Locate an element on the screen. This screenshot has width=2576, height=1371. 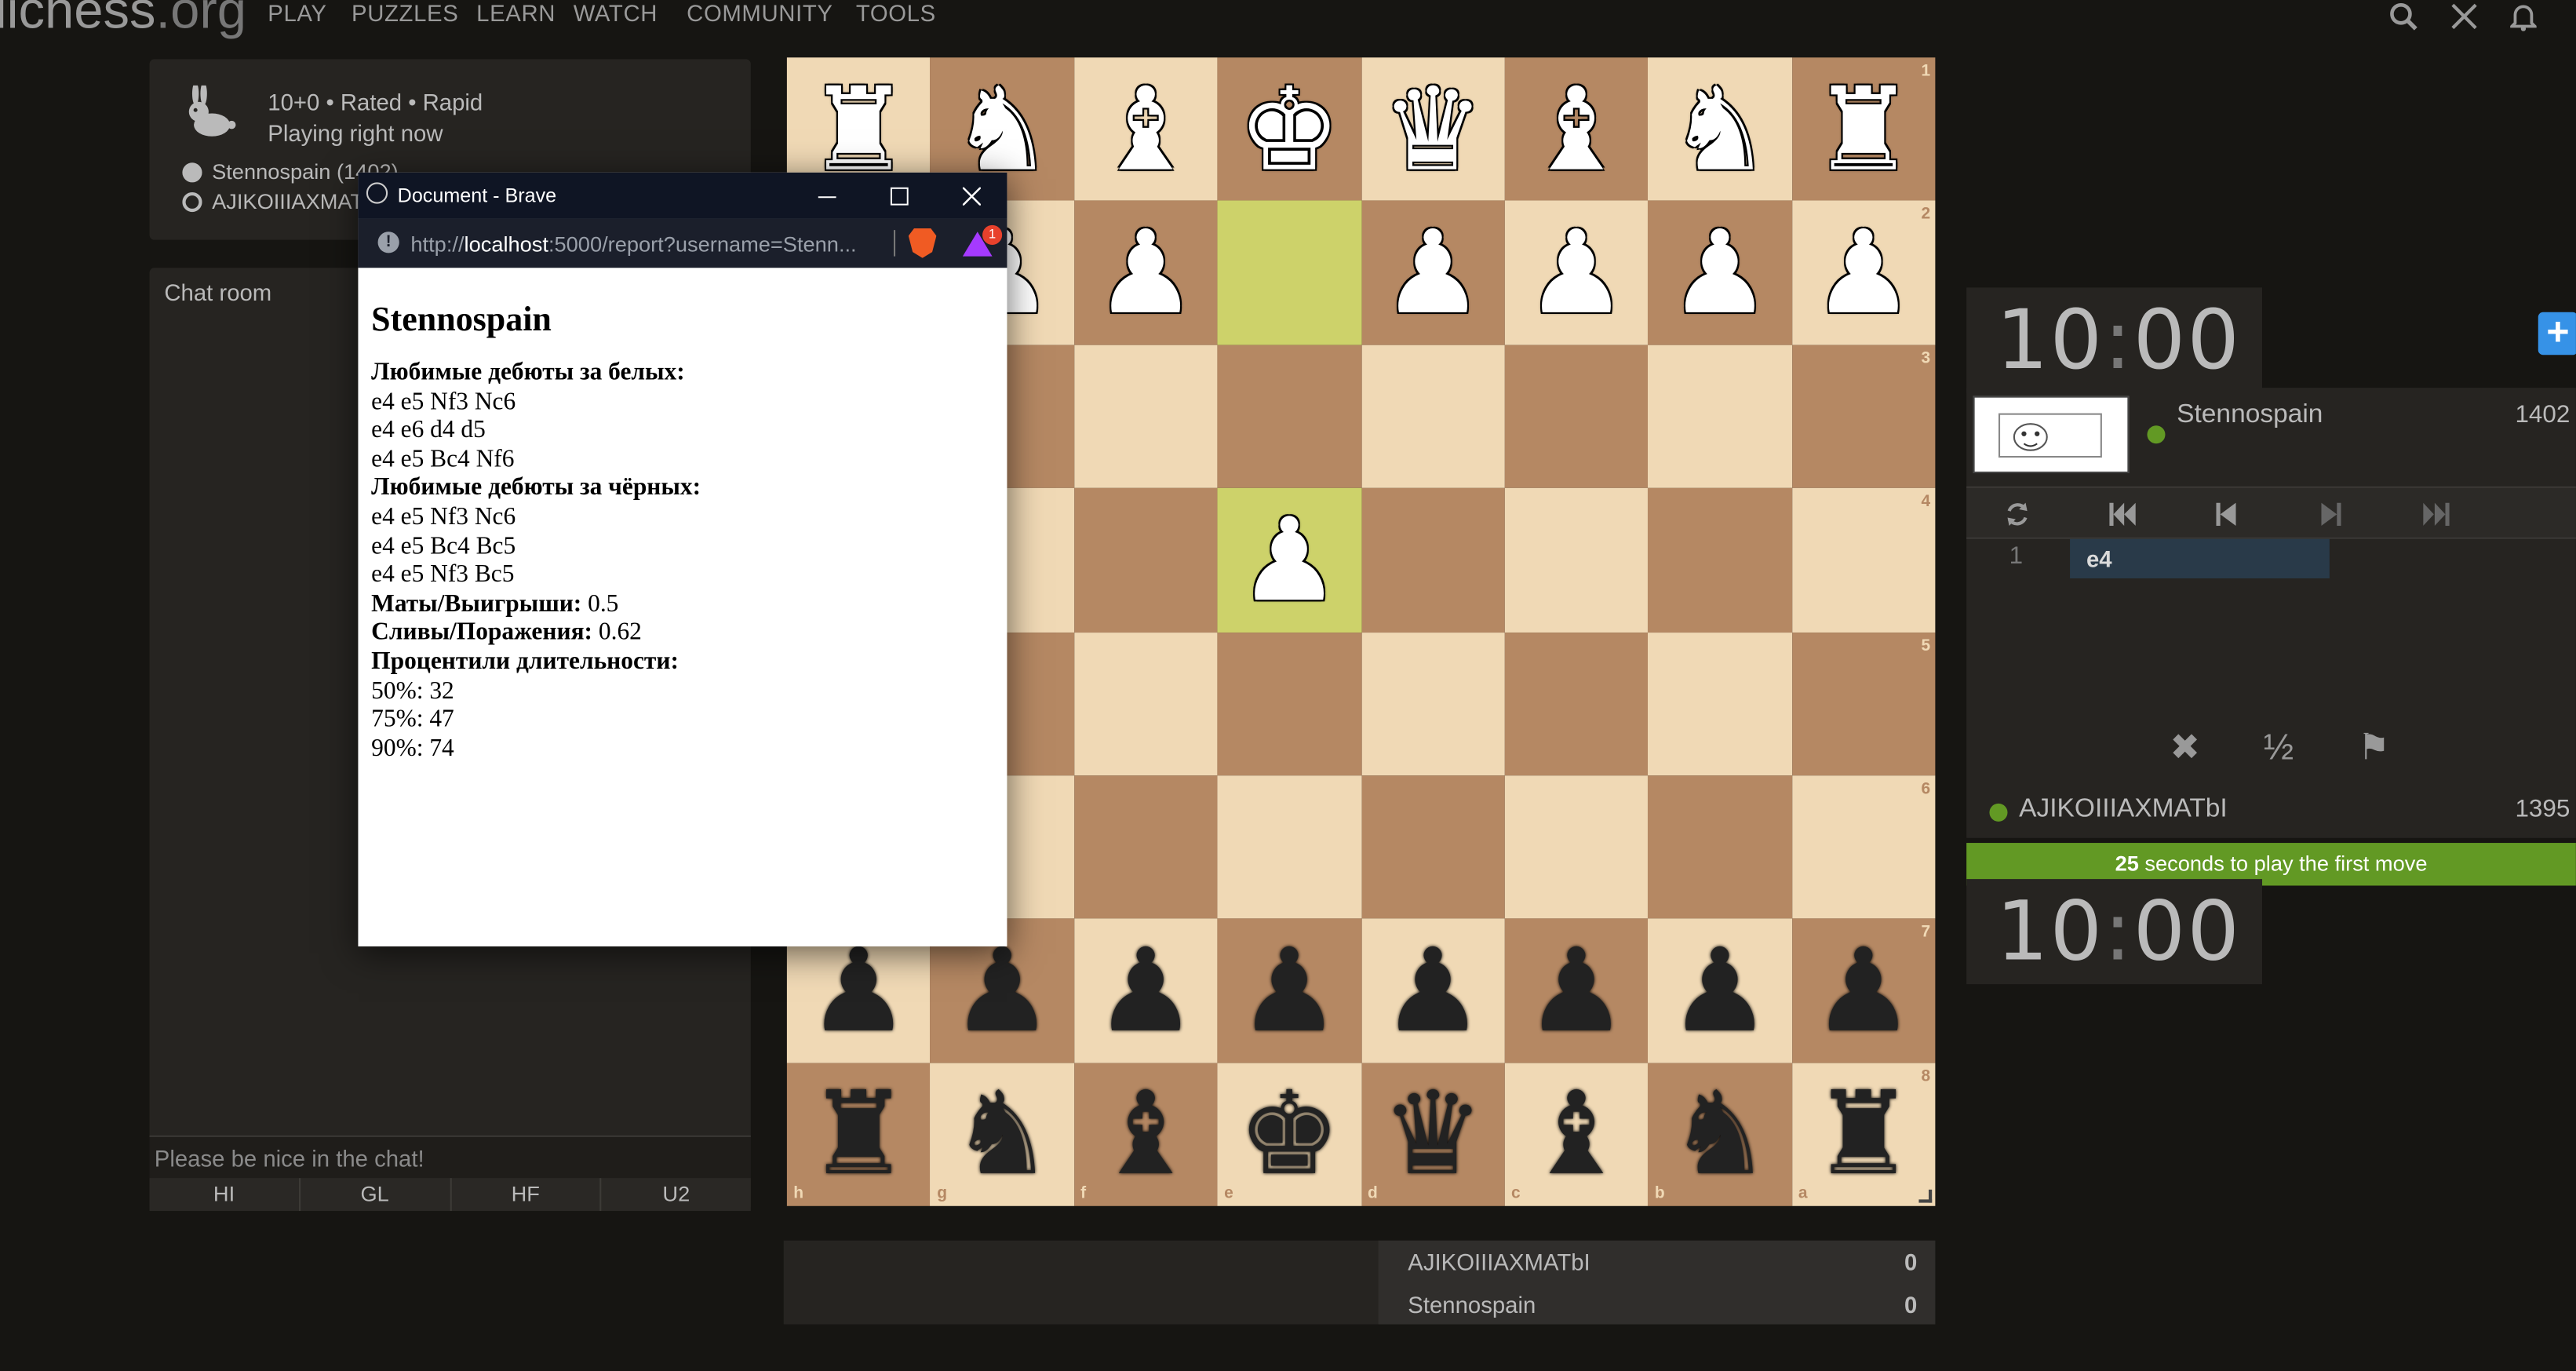
board-square: ♚ is located at coordinates (1289, 129).